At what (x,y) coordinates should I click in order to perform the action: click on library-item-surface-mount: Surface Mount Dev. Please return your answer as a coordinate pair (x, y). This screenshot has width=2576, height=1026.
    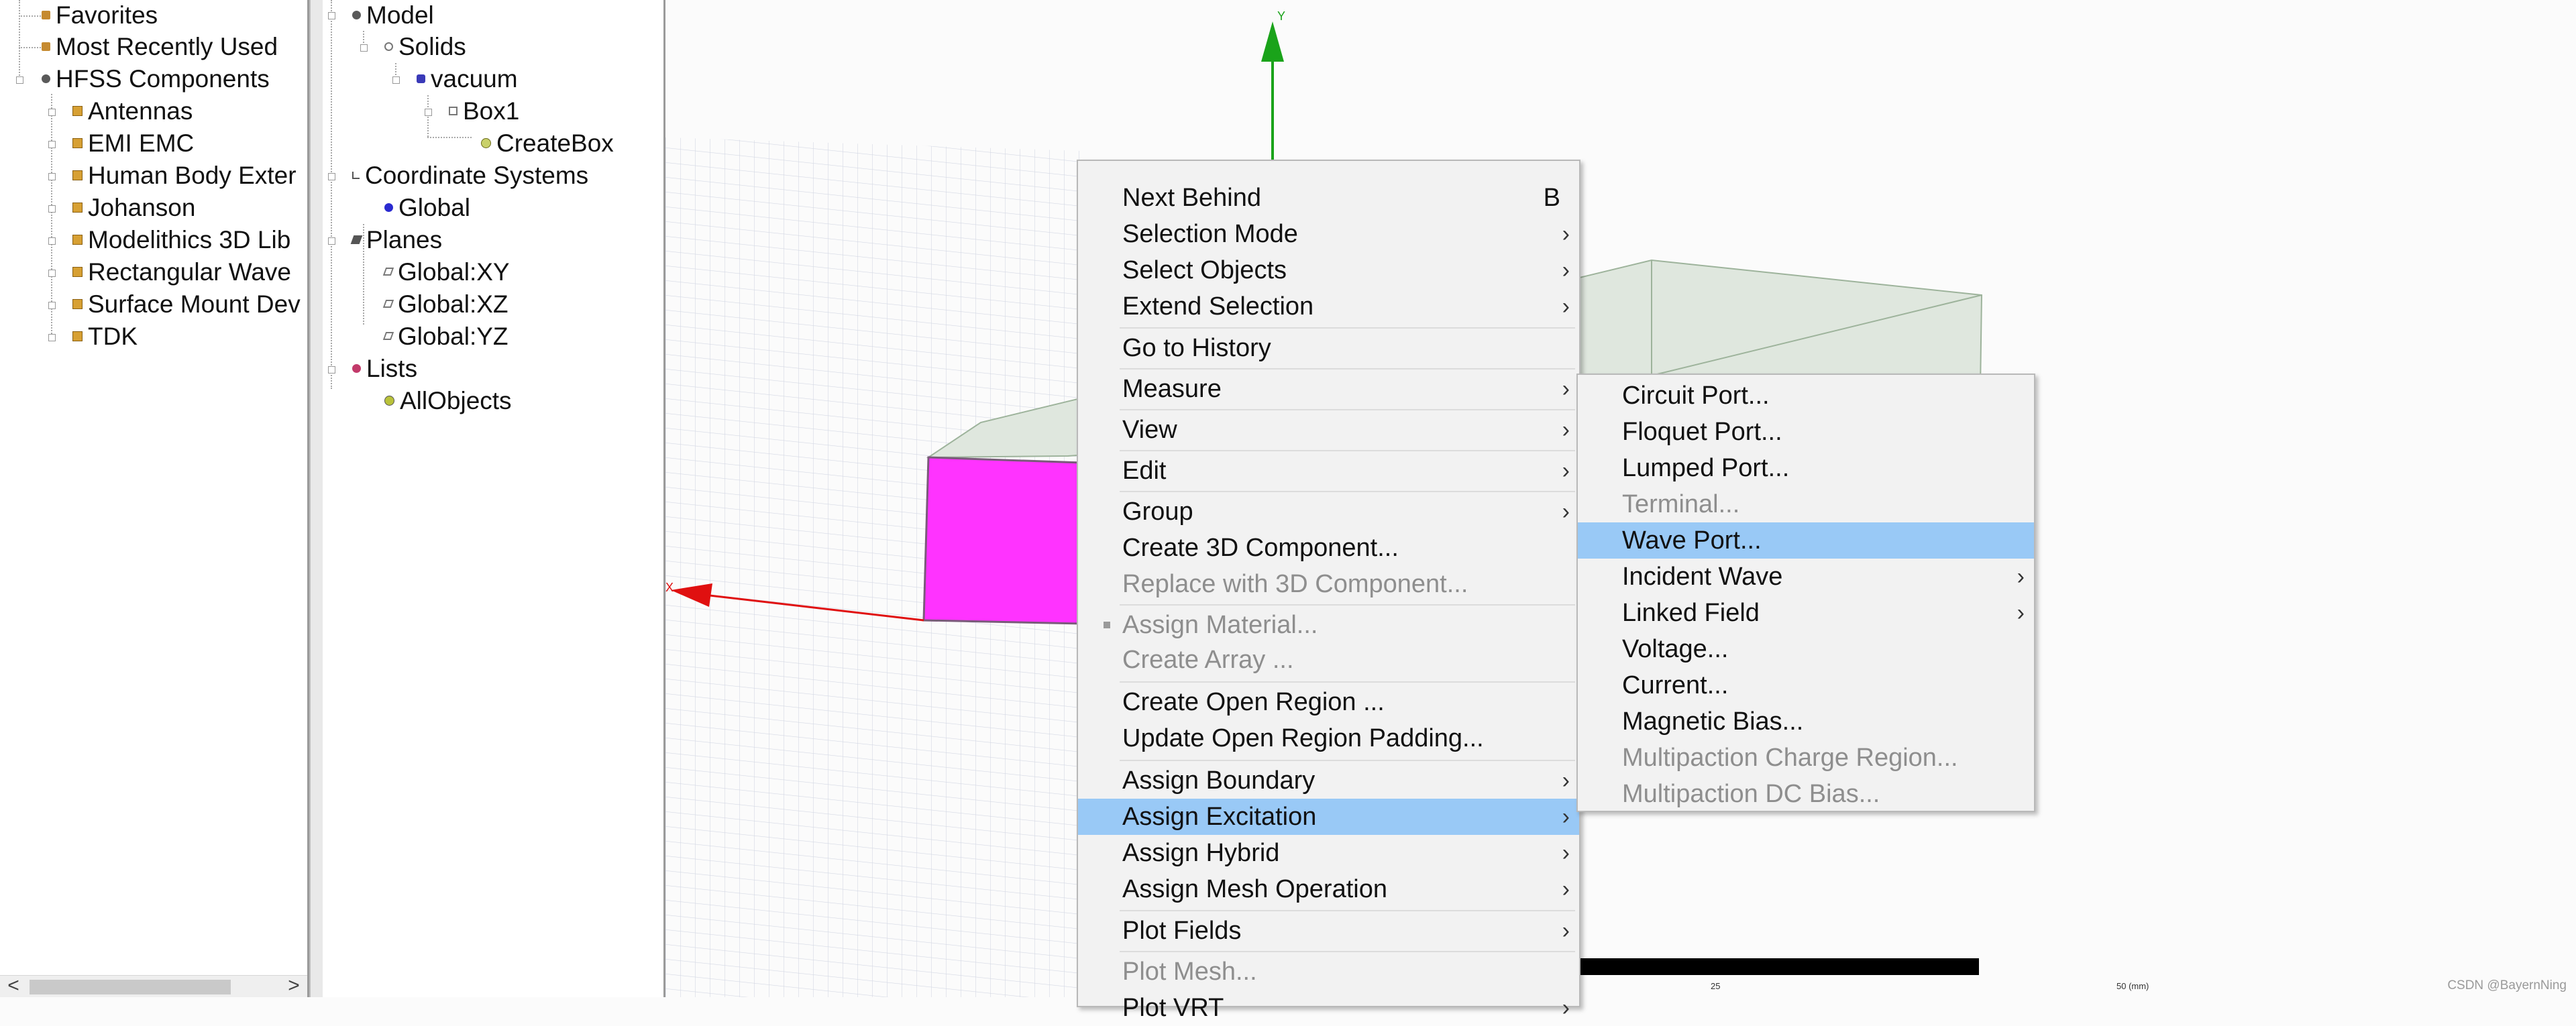
    Looking at the image, I should click on (186, 304).